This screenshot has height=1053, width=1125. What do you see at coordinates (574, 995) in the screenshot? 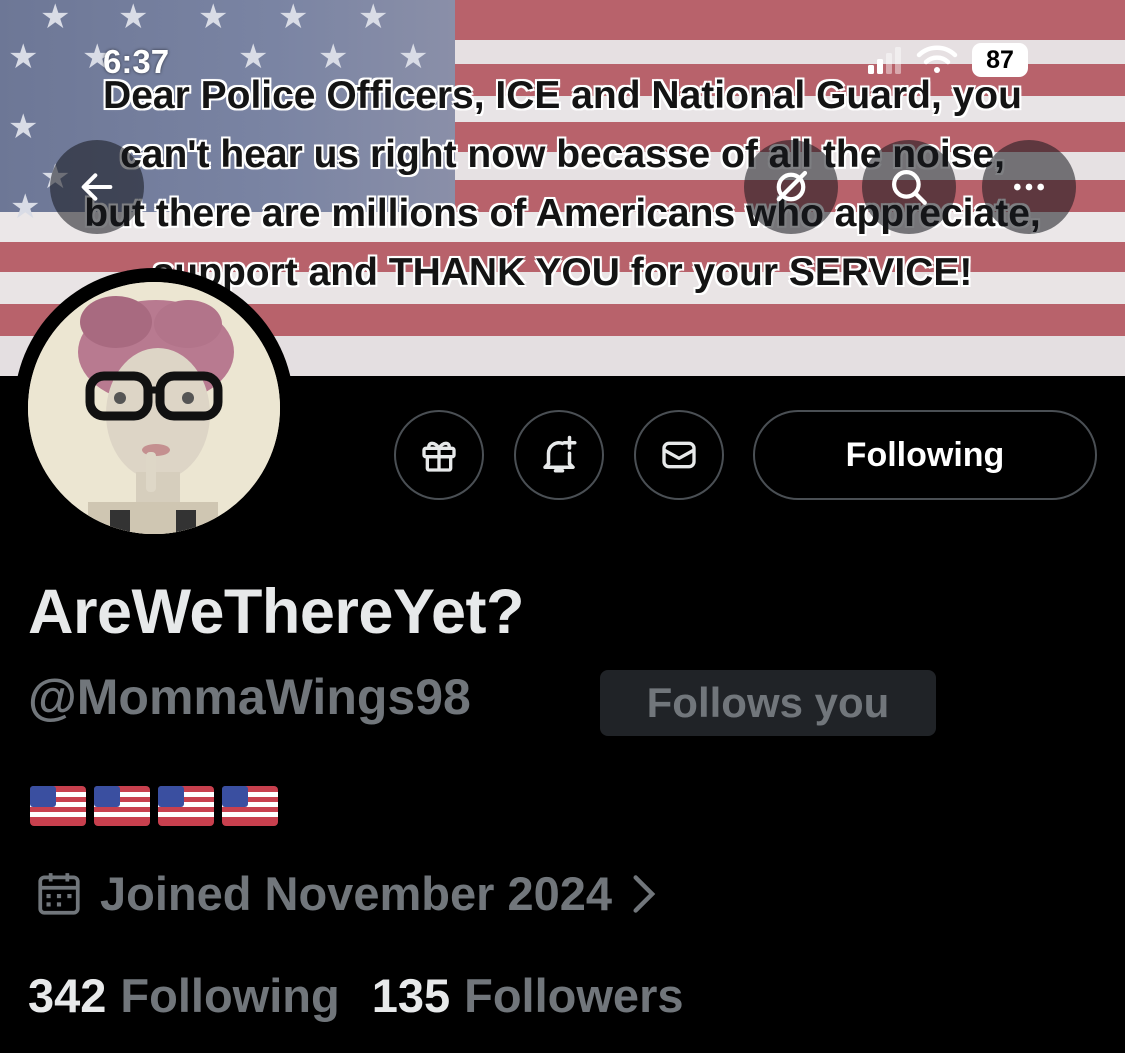
I see `followers-label: Followers` at bounding box center [574, 995].